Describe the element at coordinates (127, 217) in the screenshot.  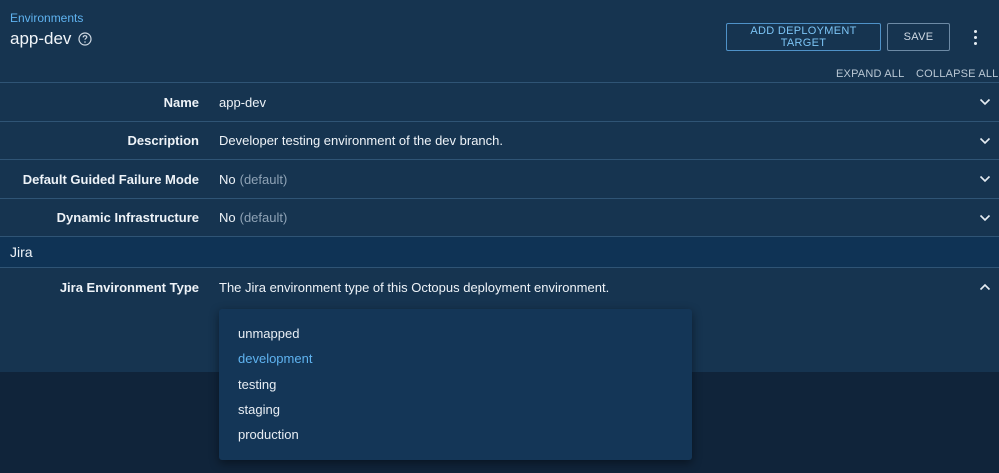
I see `field-label: Dynamic Infrastructure` at that location.